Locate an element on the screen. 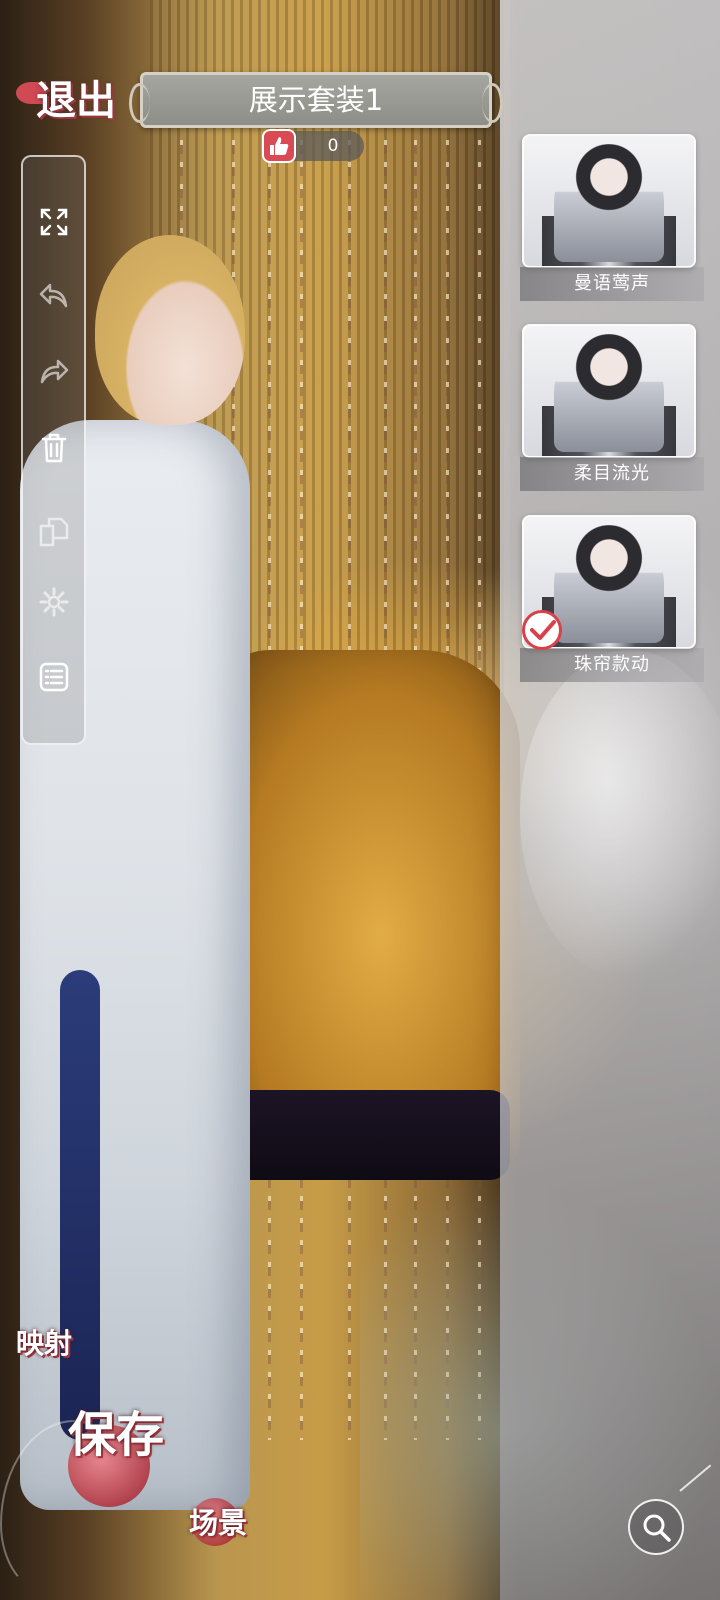  mirror-button: 映射 is located at coordinates (51, 1348).